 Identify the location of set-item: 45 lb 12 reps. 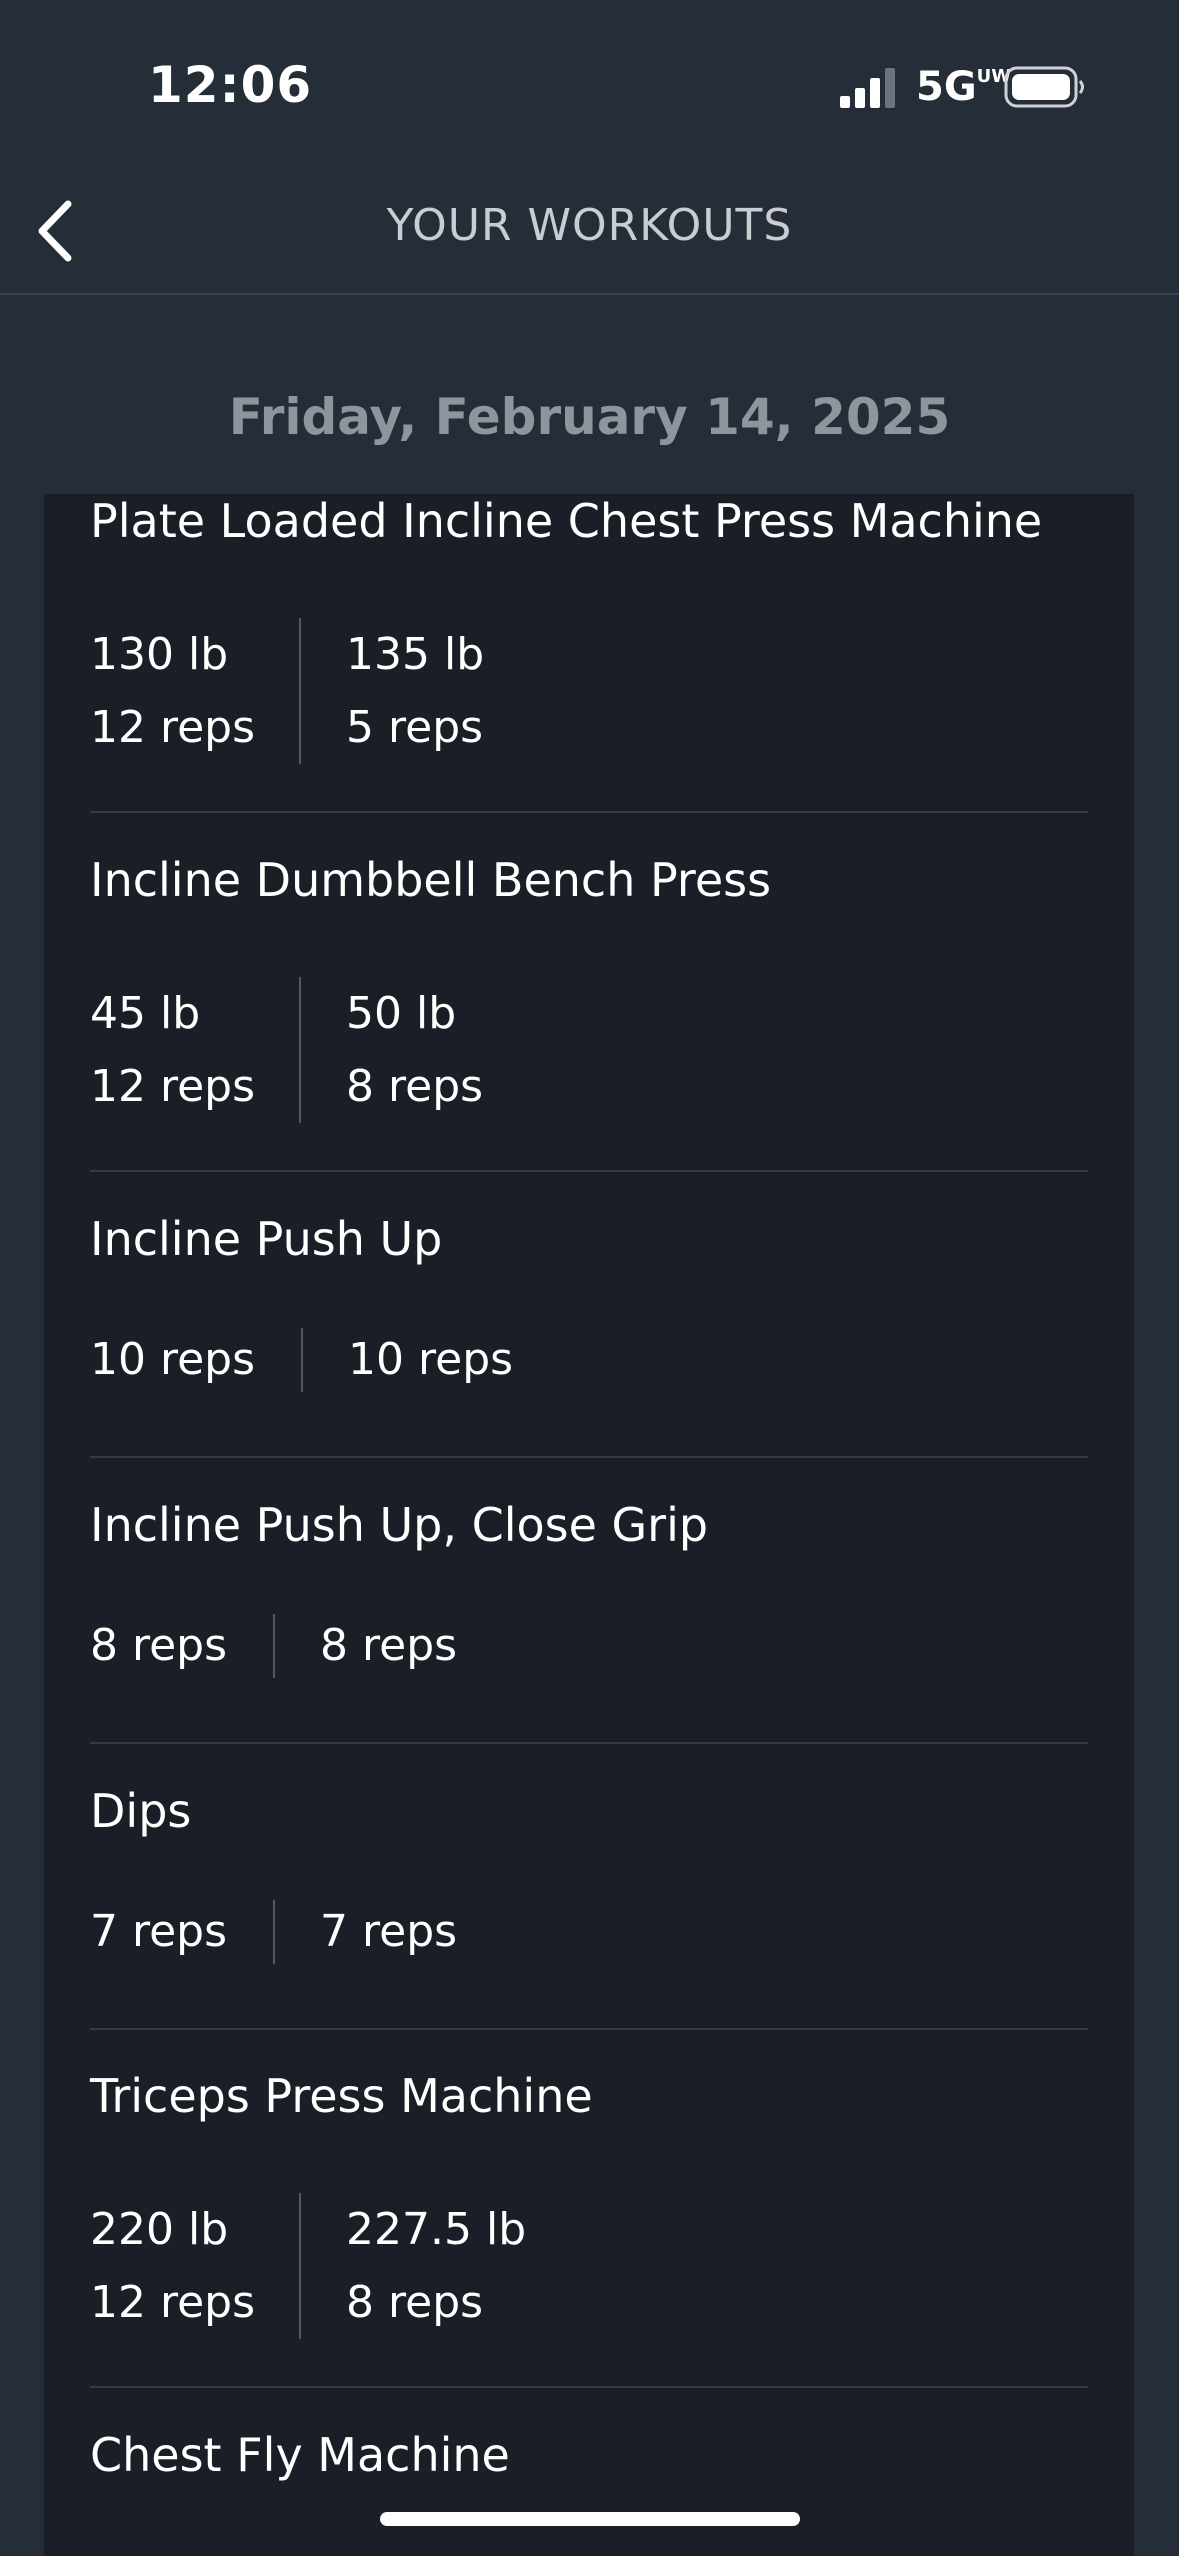
(194, 1050).